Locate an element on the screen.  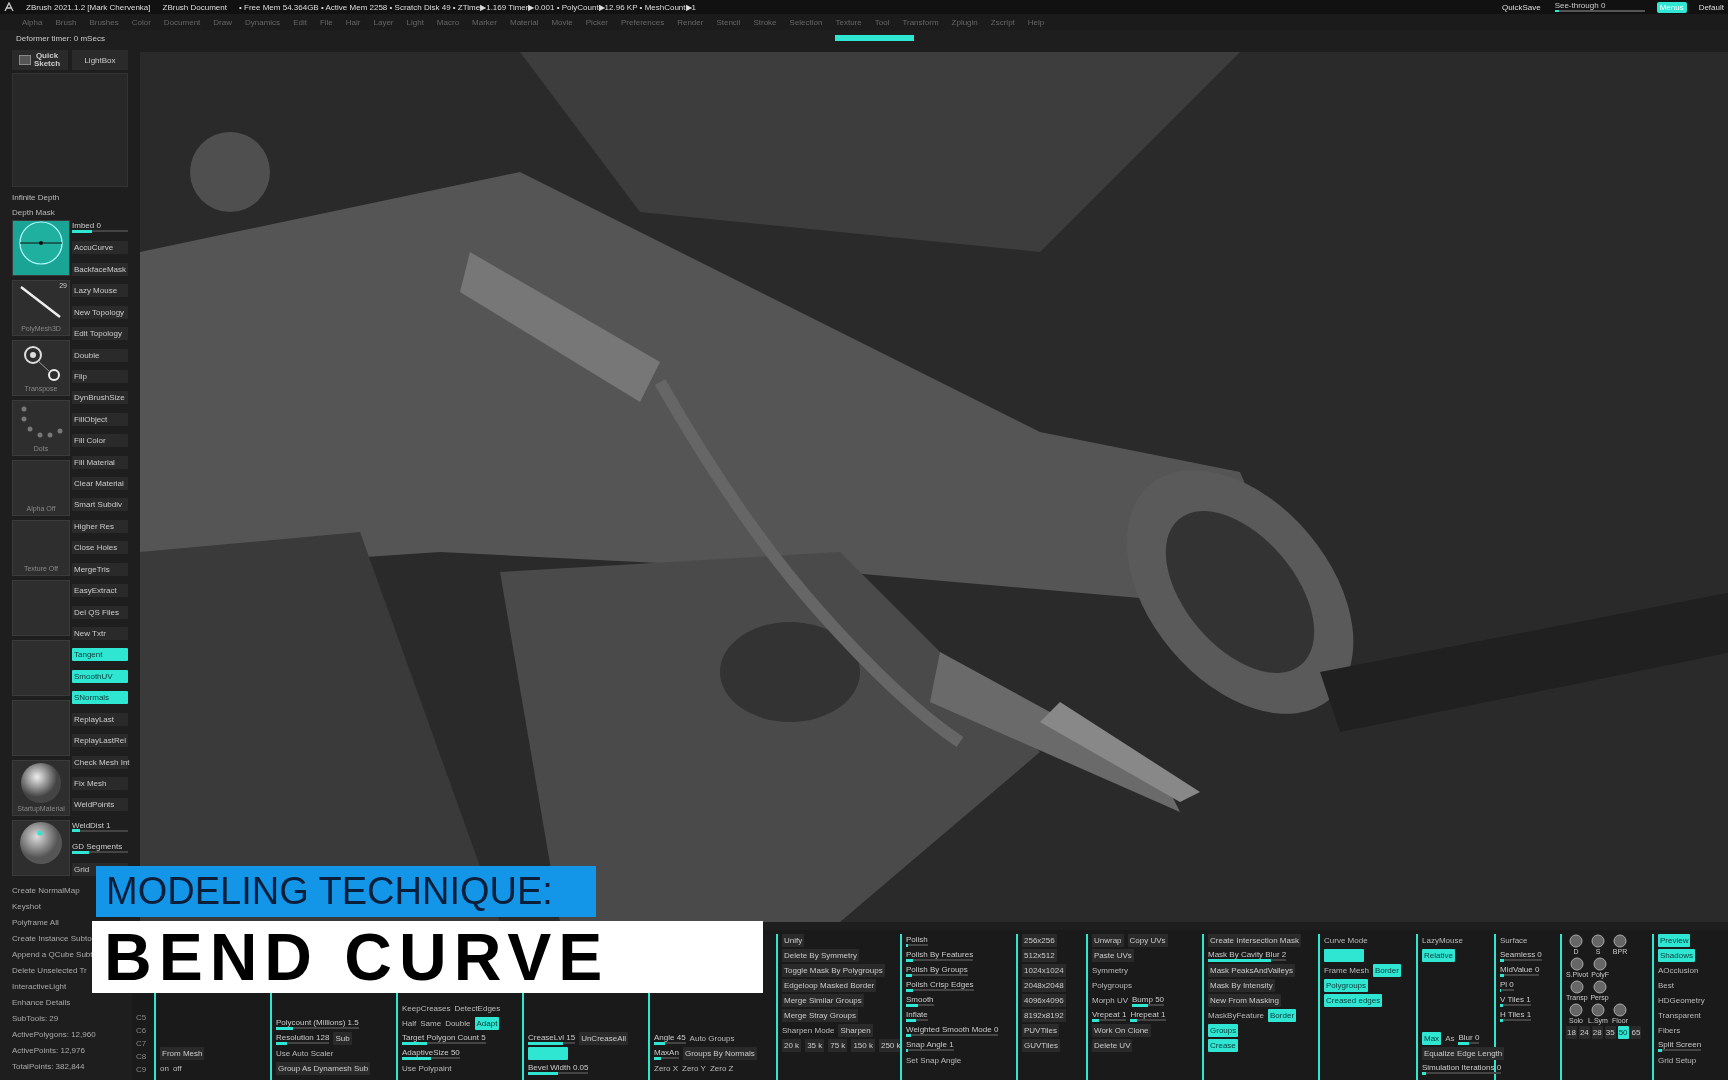
tool-button: Flip is located at coordinates (100, 376).